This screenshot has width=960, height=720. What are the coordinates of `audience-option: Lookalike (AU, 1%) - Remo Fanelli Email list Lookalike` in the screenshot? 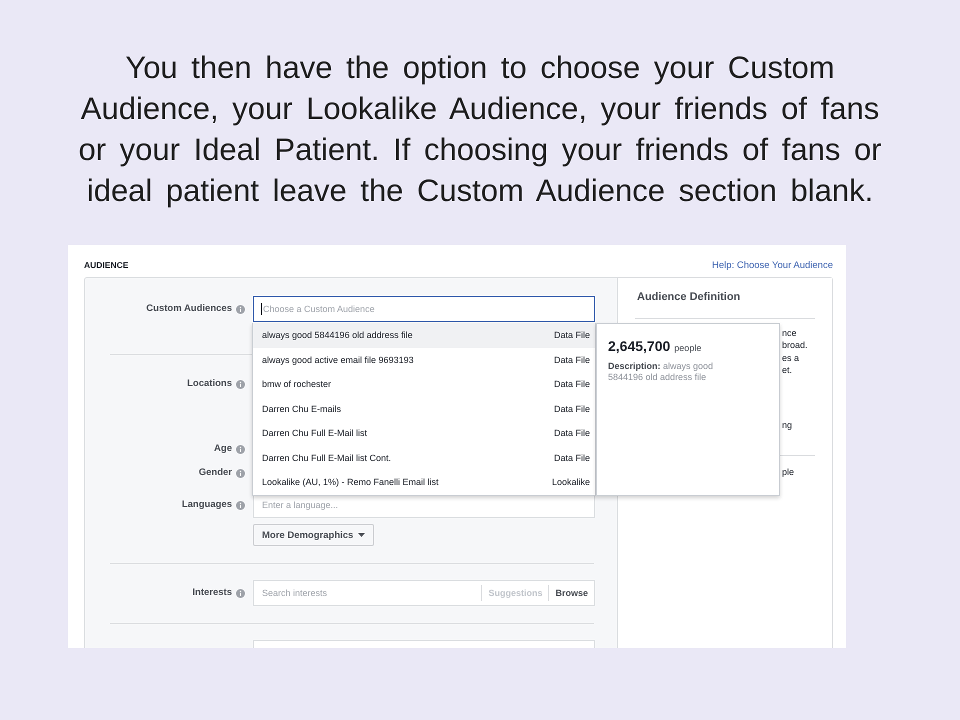 It's located at (424, 482).